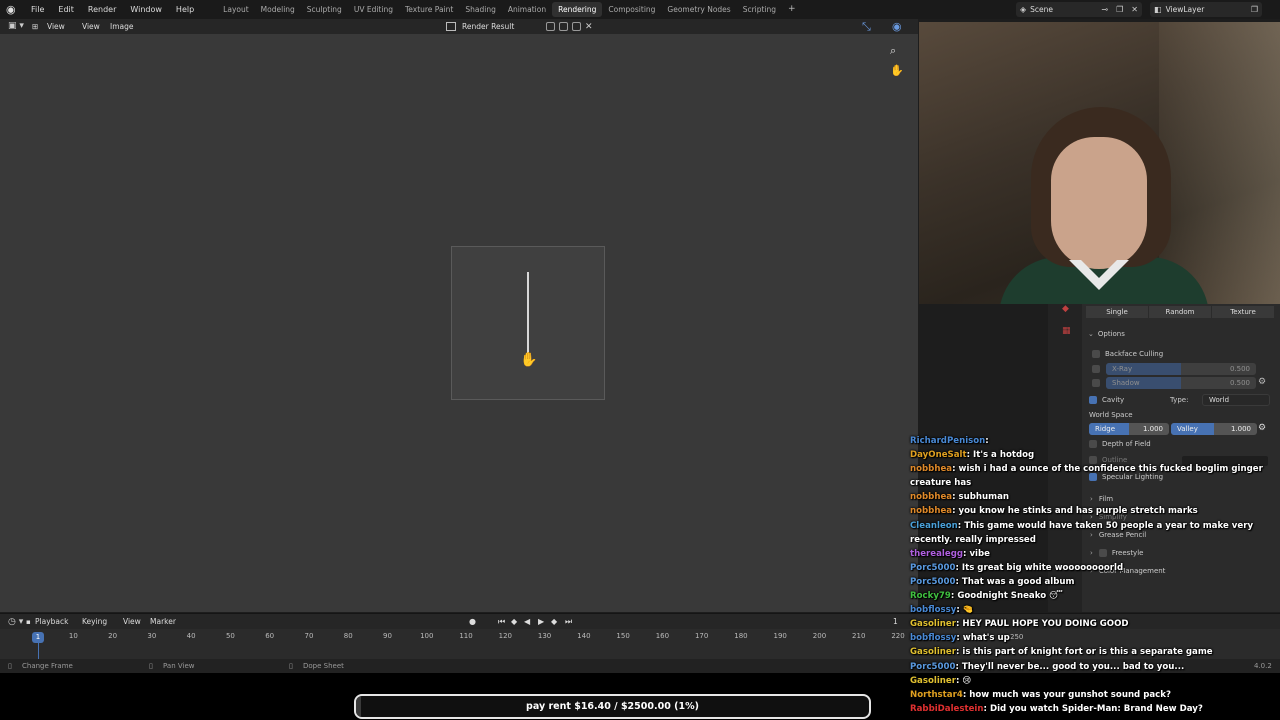  Describe the element at coordinates (1096, 369) in the screenshot. I see `xray-checkbox` at that location.